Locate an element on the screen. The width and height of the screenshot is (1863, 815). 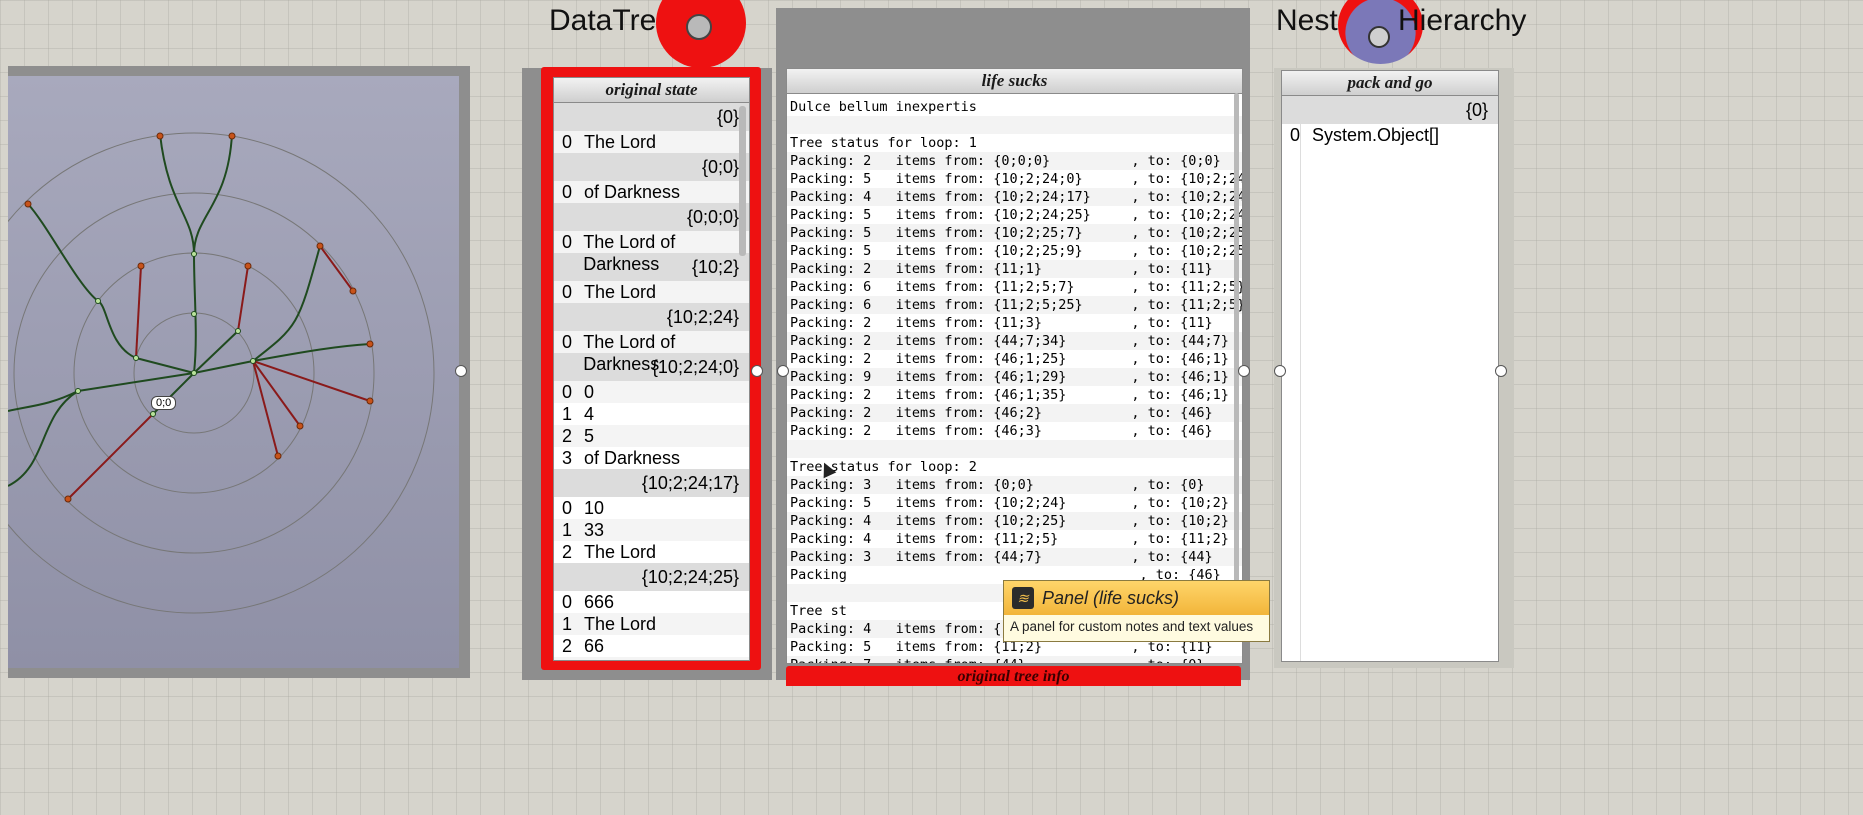
pack-and-go-output-grip is located at coordinates (1501, 371).